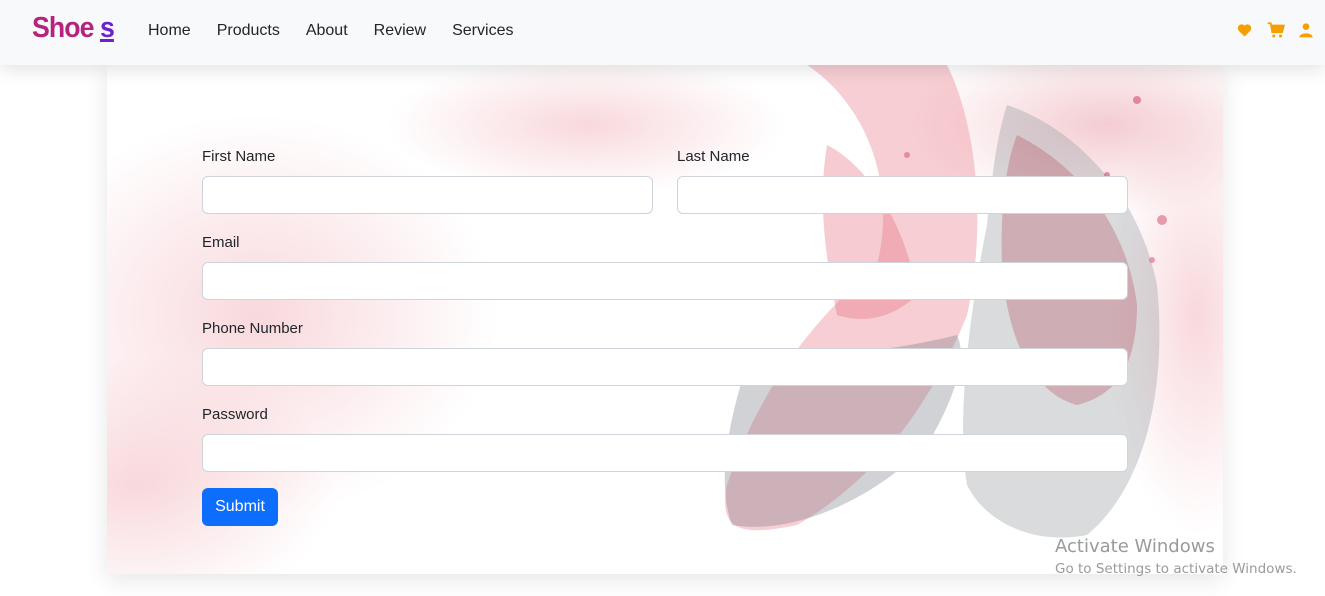 The width and height of the screenshot is (1325, 596). Describe the element at coordinates (63, 28) in the screenshot. I see `brand-text: Shoe` at that location.